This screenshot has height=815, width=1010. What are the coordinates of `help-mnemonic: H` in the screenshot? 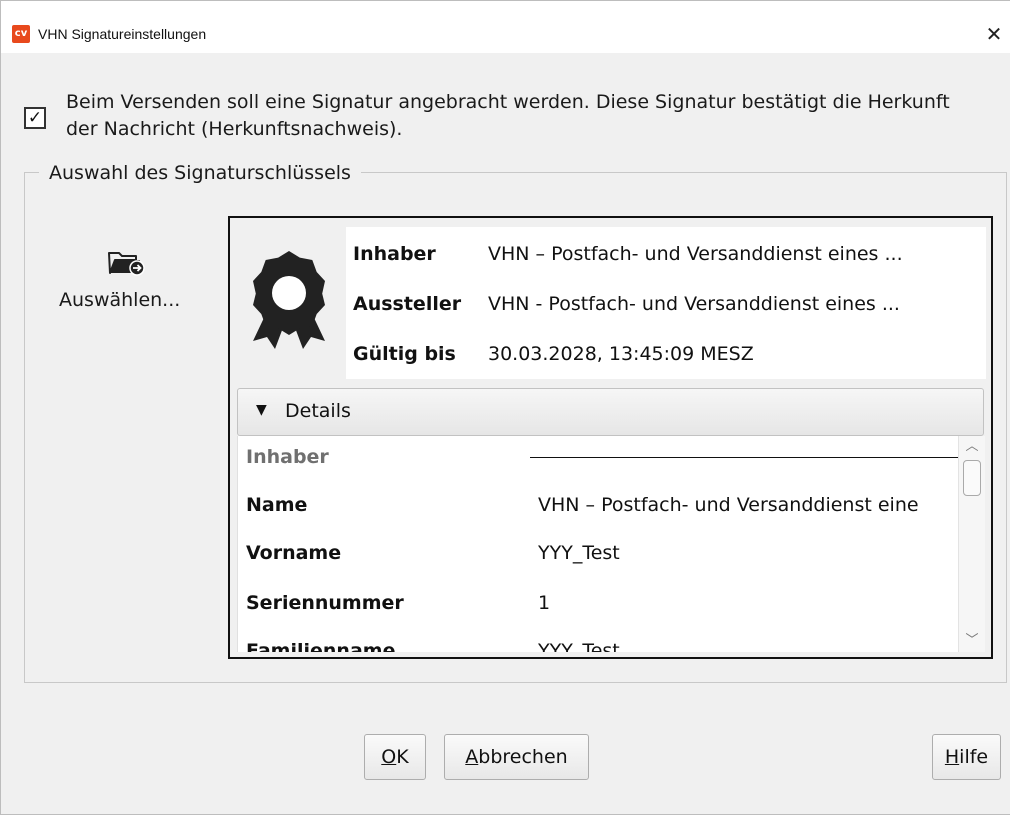 It's located at (952, 757).